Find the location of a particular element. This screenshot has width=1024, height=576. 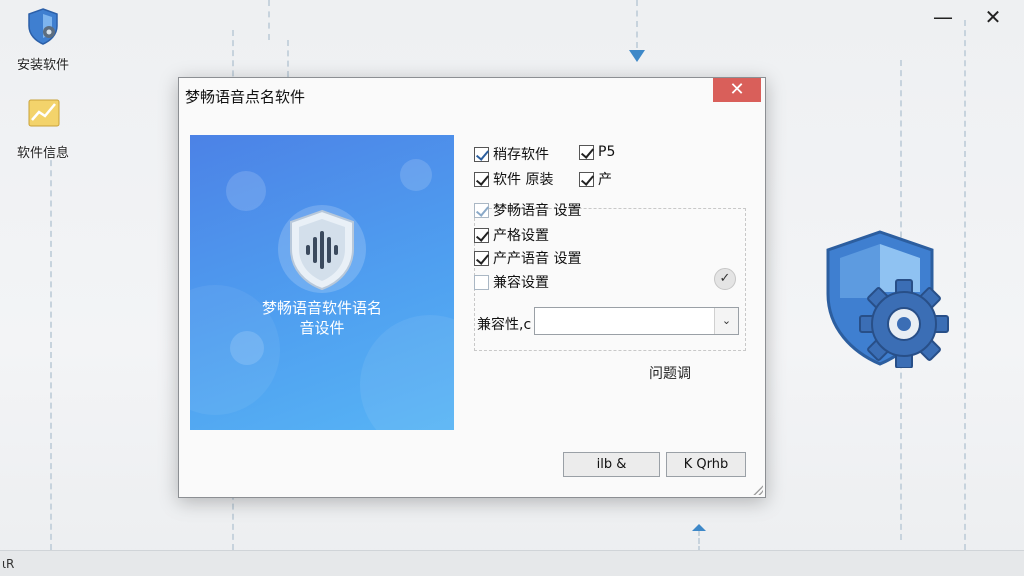

desktop-icon-info: 软件信息 is located at coordinates (43, 127).